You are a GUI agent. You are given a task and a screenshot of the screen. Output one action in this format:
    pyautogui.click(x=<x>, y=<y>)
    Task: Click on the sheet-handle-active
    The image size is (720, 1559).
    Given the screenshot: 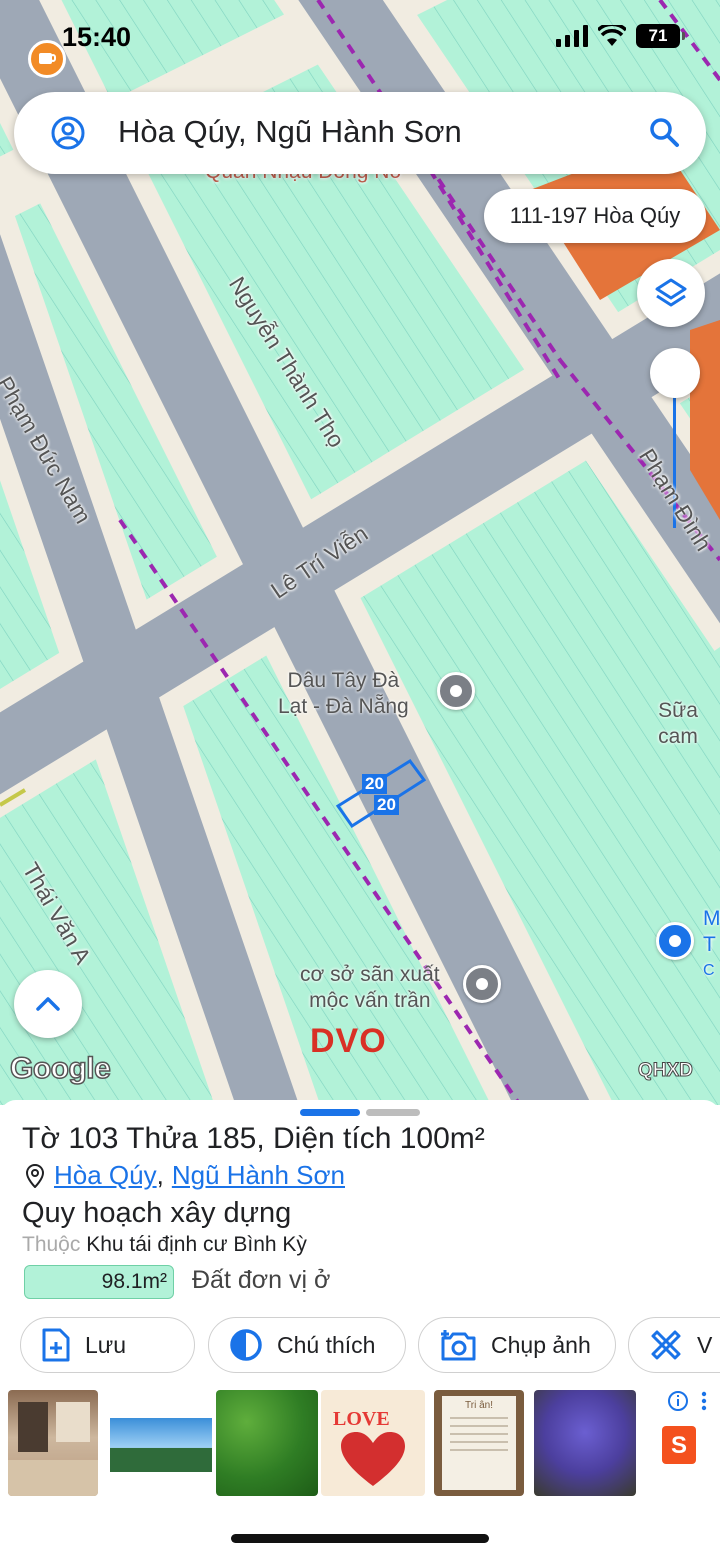 What is the action you would take?
    pyautogui.click(x=330, y=1112)
    